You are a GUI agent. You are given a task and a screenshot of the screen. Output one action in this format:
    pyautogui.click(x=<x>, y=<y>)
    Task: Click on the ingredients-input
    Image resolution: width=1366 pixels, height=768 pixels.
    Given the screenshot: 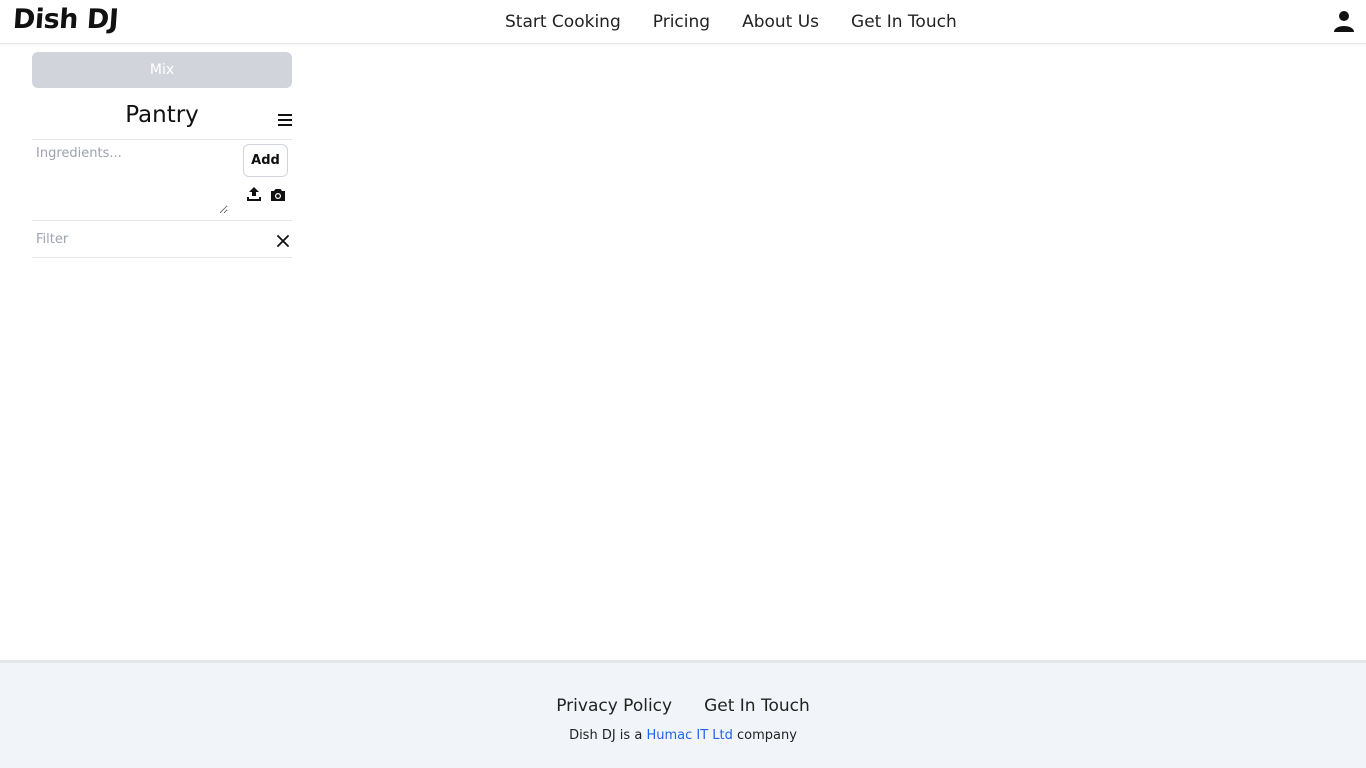 What is the action you would take?
    pyautogui.click(x=130, y=178)
    